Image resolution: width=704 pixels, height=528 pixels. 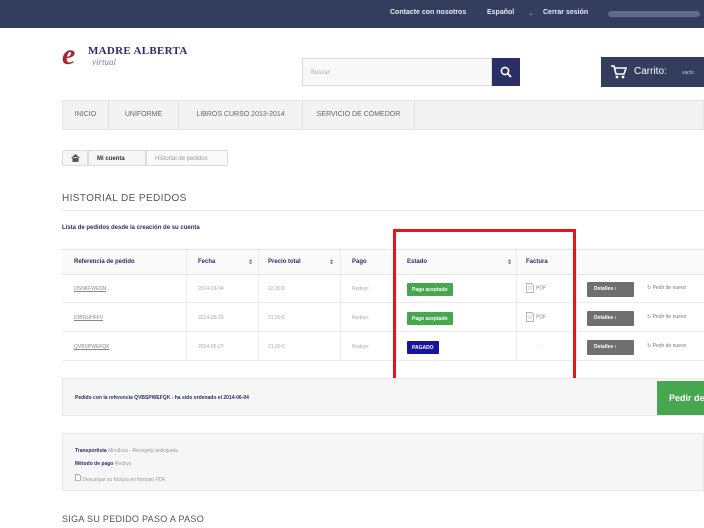 I want to click on order-reference: QVBSPWEFQK, so click(x=92, y=347).